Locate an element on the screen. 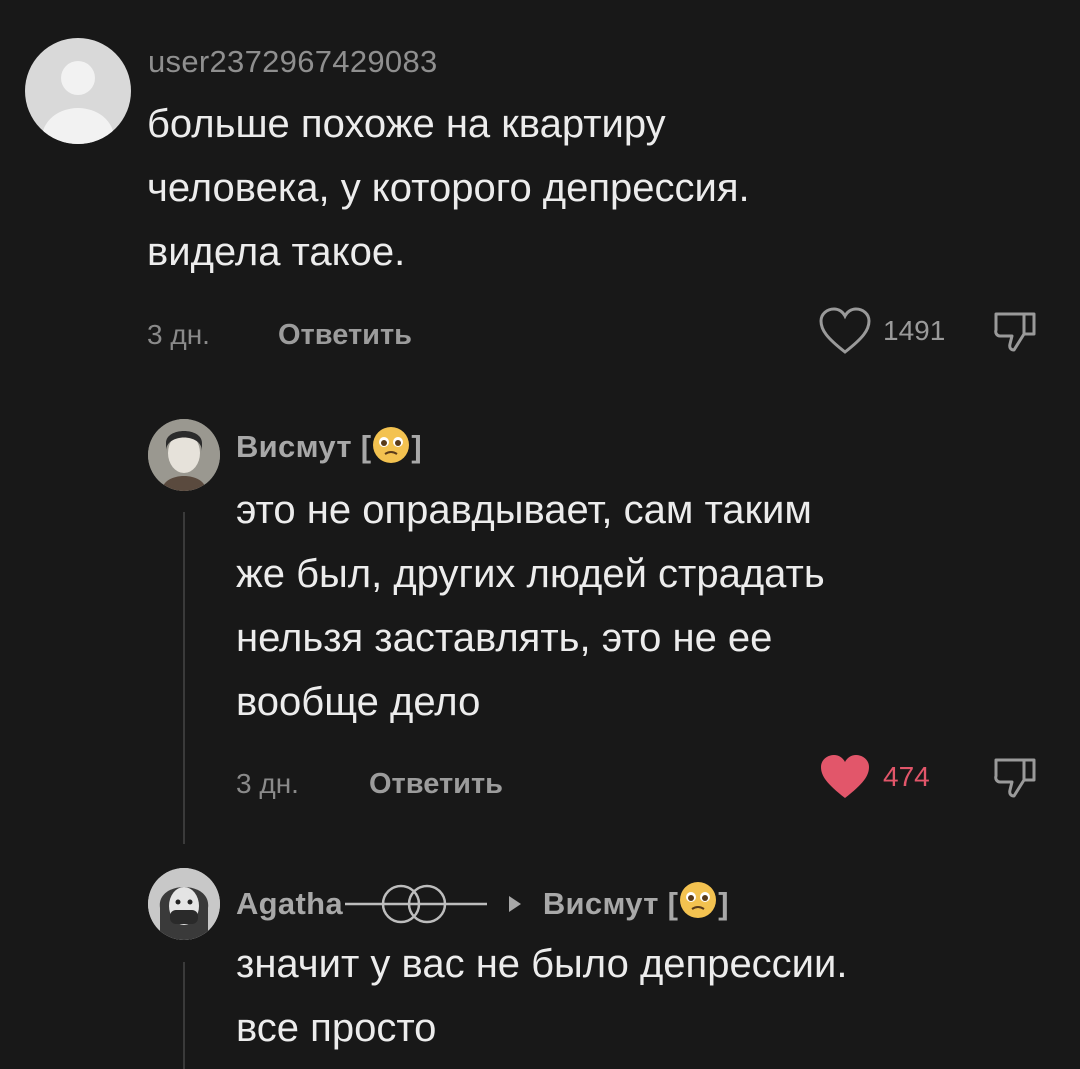 This screenshot has width=1080, height=1069. reply-to-username-end: ] is located at coordinates (723, 903).